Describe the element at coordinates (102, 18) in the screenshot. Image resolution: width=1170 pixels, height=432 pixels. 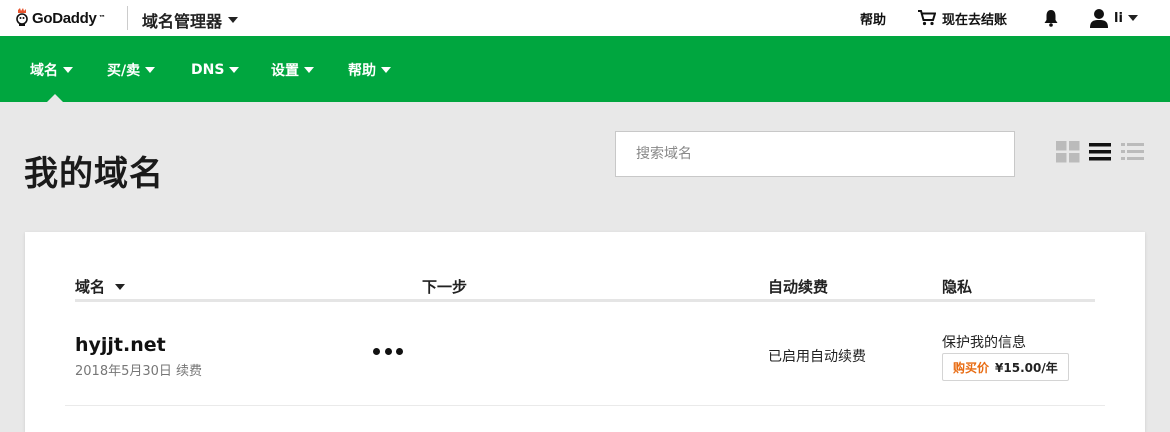
I see `logo-trademark: ™` at that location.